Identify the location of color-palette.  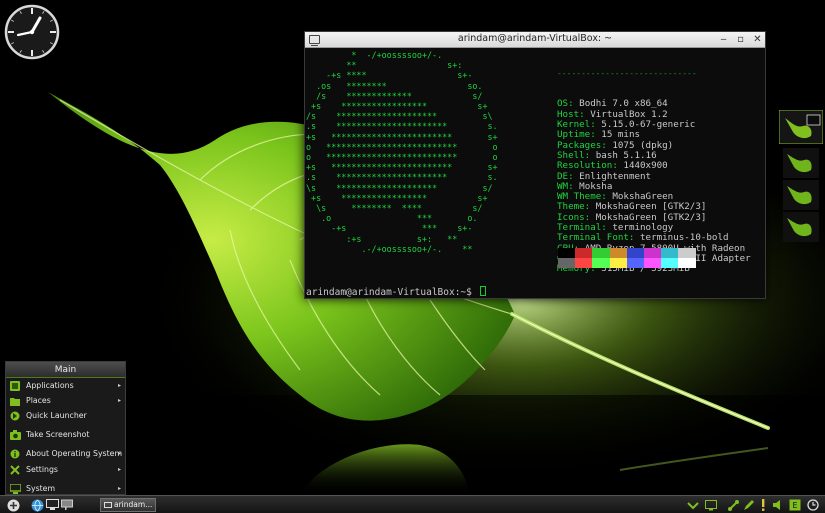
(627, 258).